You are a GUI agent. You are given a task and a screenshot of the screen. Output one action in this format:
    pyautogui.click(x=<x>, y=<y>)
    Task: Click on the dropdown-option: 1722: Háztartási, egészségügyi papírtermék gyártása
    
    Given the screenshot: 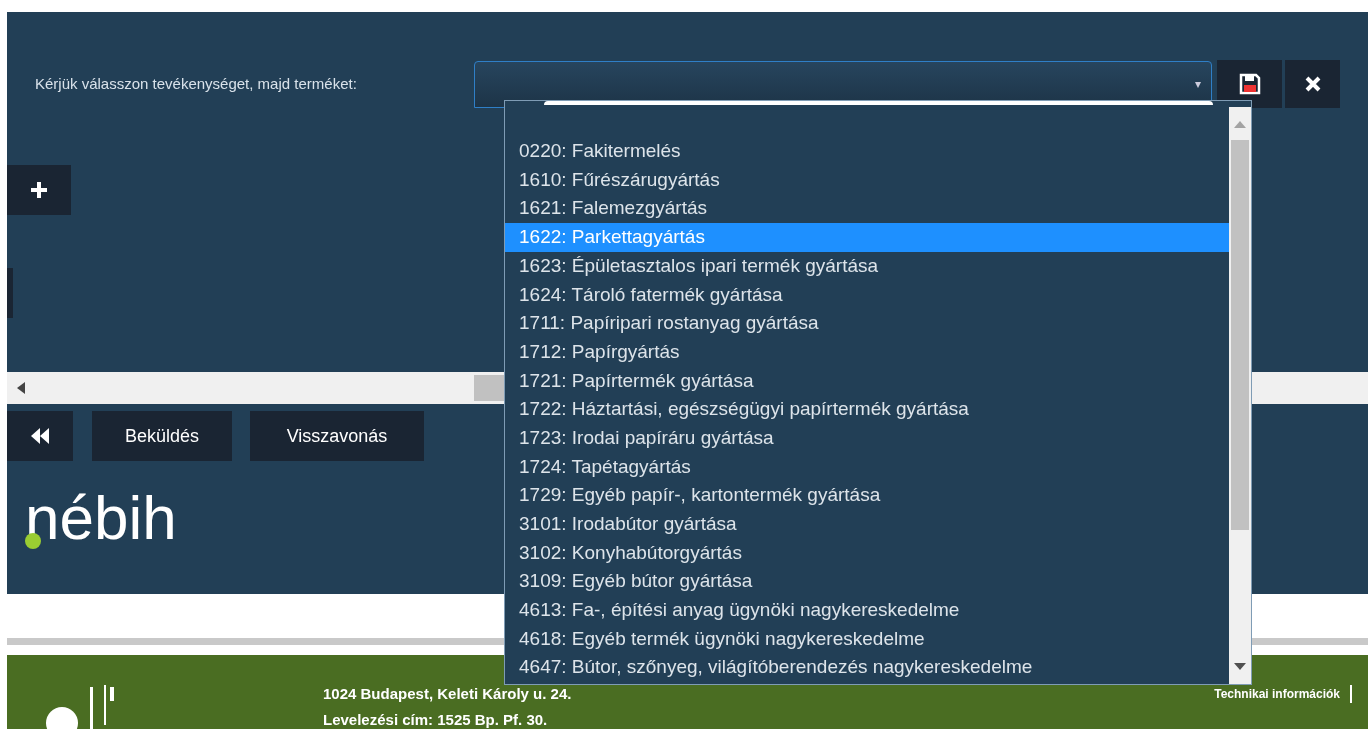 What is the action you would take?
    pyautogui.click(x=867, y=409)
    